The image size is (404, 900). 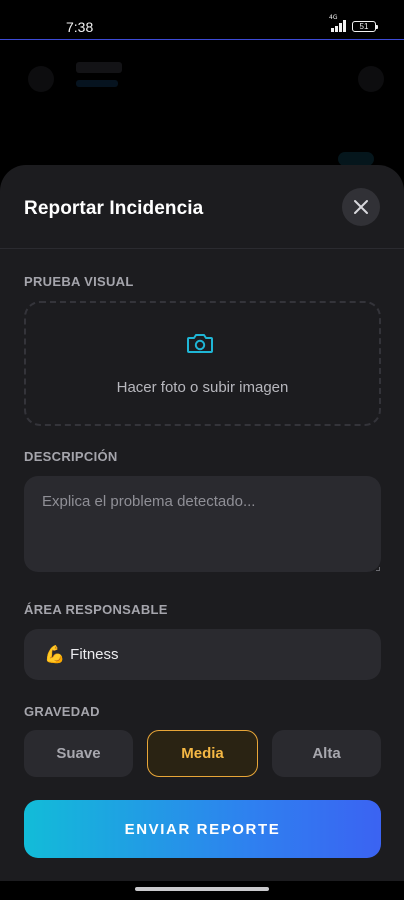 I want to click on responsible-area-label: ÁREA RESPONSABLE, so click(x=96, y=609).